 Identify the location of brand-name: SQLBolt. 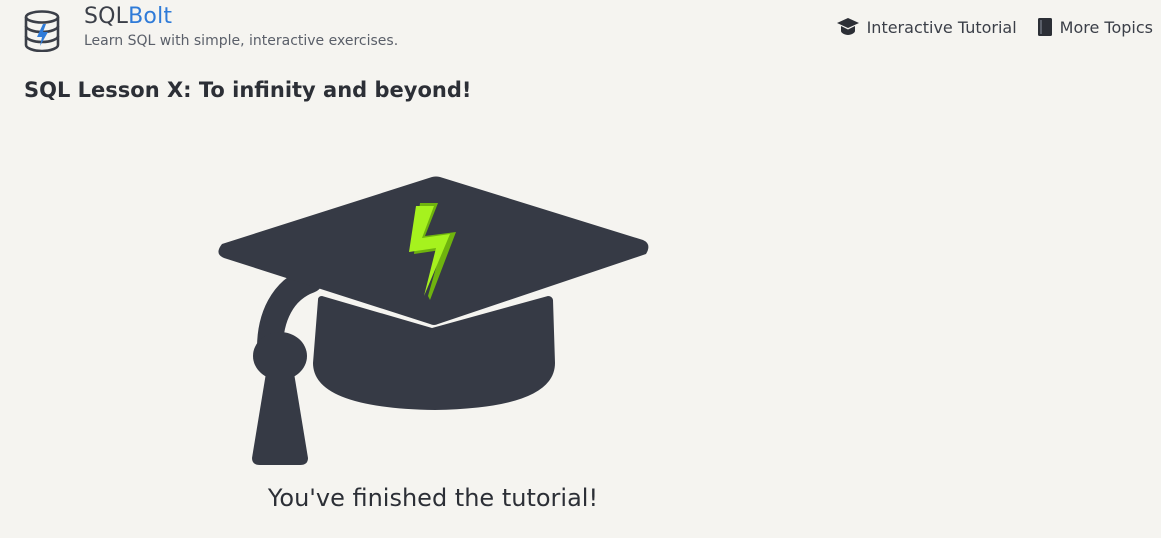
(128, 17).